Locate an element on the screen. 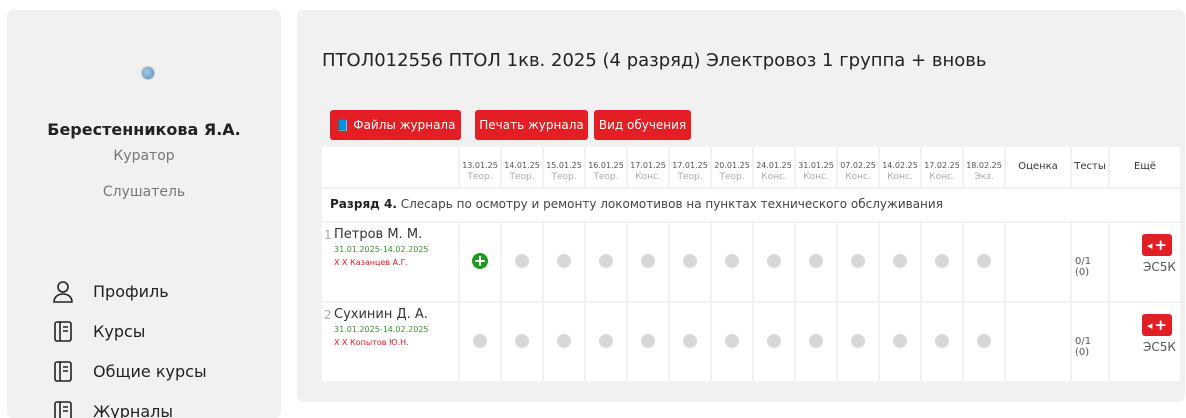  journal-files-label: Файлы журнала is located at coordinates (404, 125).